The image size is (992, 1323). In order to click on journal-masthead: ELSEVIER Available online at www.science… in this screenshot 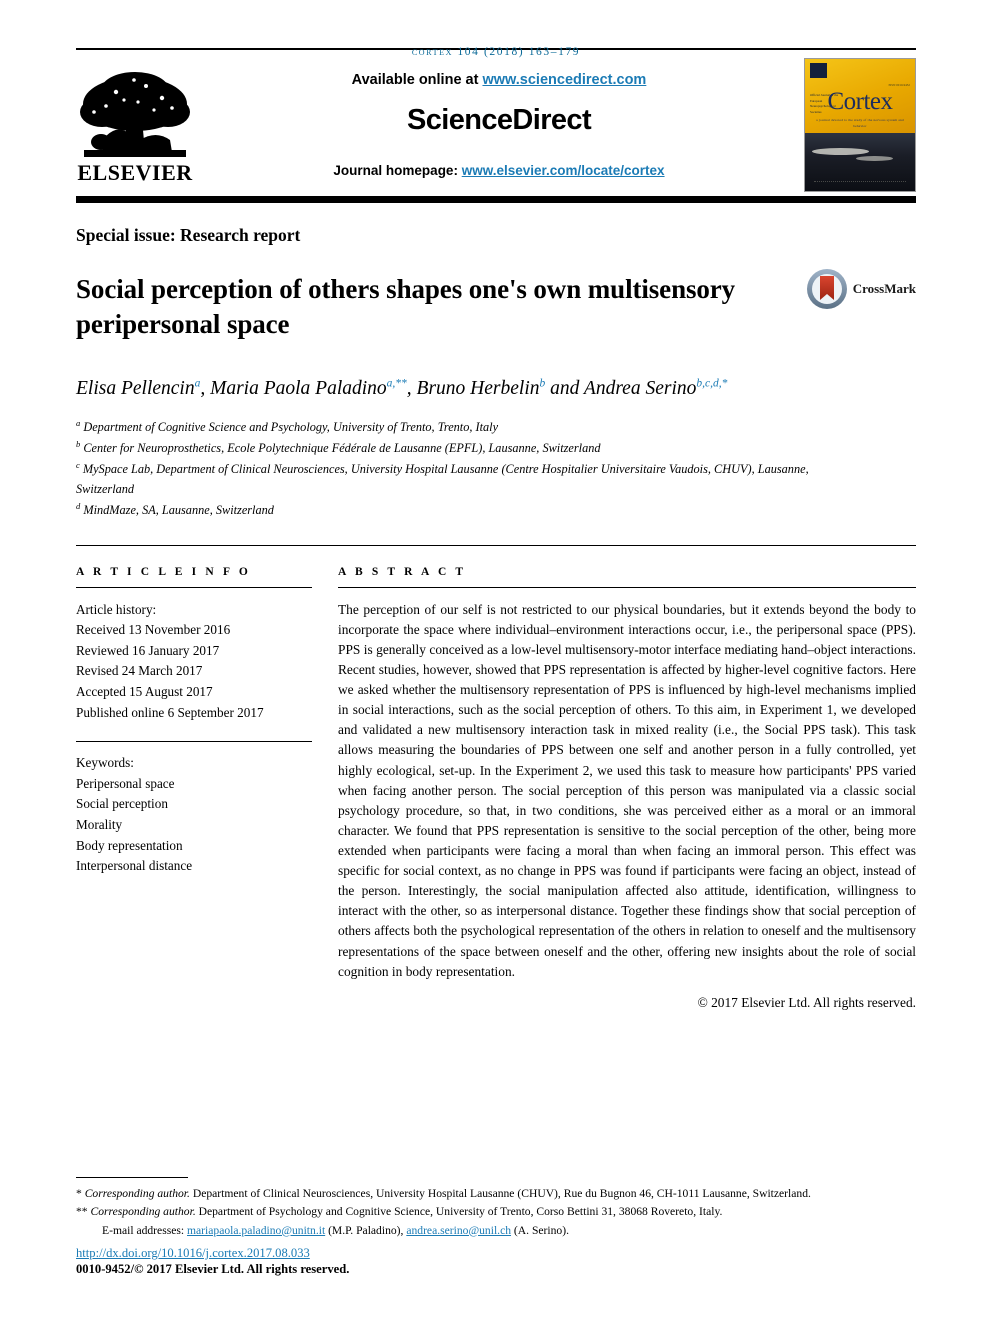, I will do `click(496, 121)`.